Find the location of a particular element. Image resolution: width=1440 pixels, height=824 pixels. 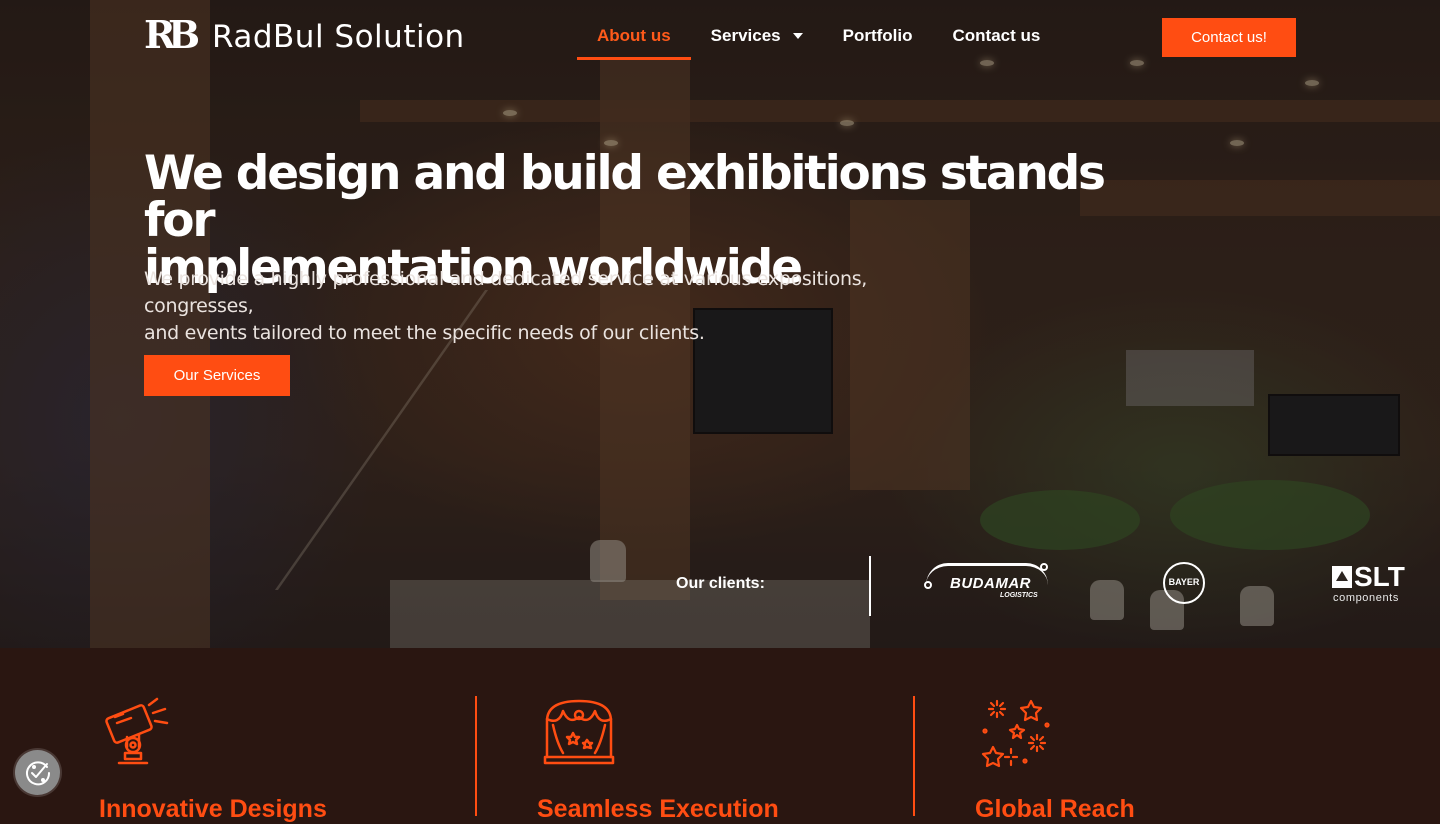

nav-about-us: About us is located at coordinates (634, 37).